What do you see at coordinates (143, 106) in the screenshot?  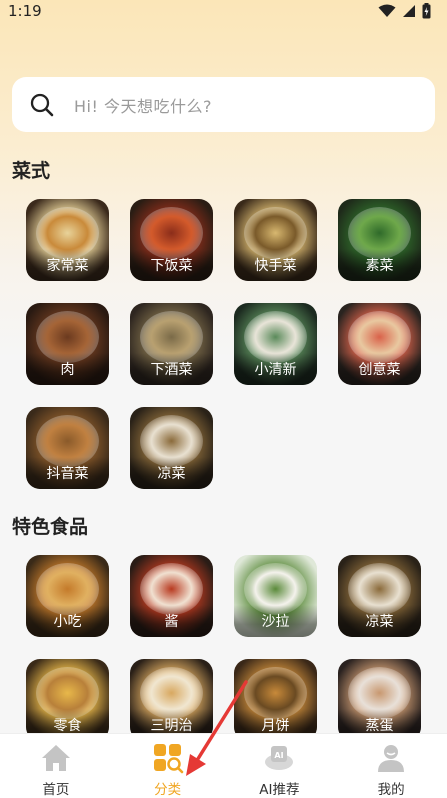 I see `search-placeholder: Hi! 今天想吃什么?` at bounding box center [143, 106].